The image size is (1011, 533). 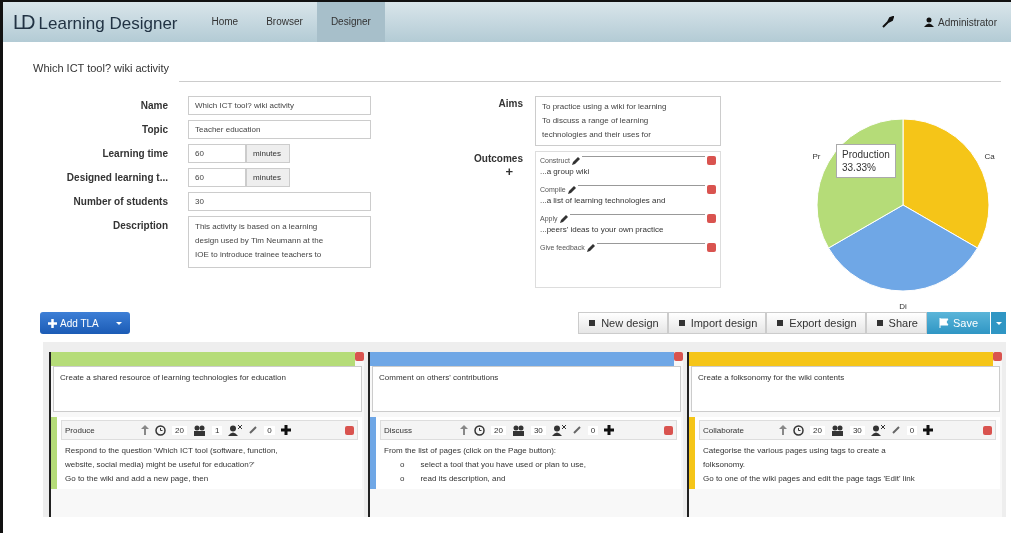 What do you see at coordinates (350, 22) in the screenshot?
I see `nav-tab: Designer` at bounding box center [350, 22].